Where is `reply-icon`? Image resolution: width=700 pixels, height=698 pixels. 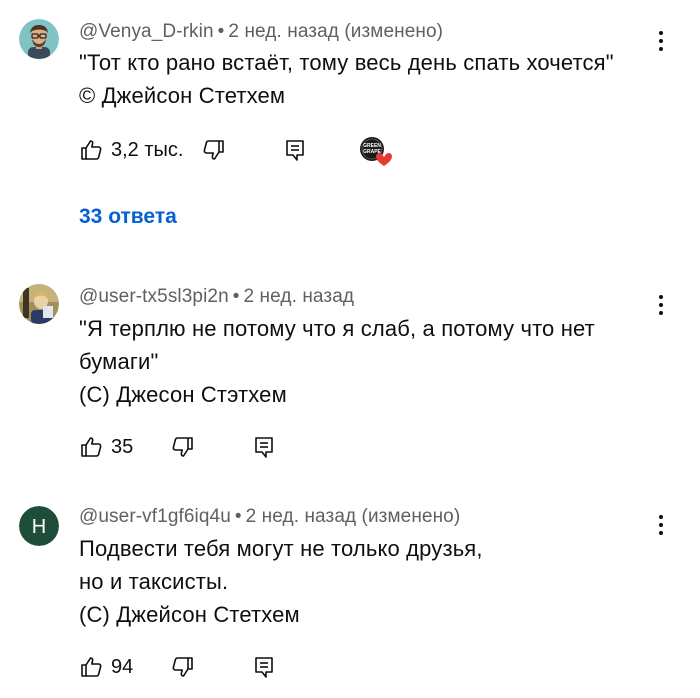 reply-icon is located at coordinates (264, 667).